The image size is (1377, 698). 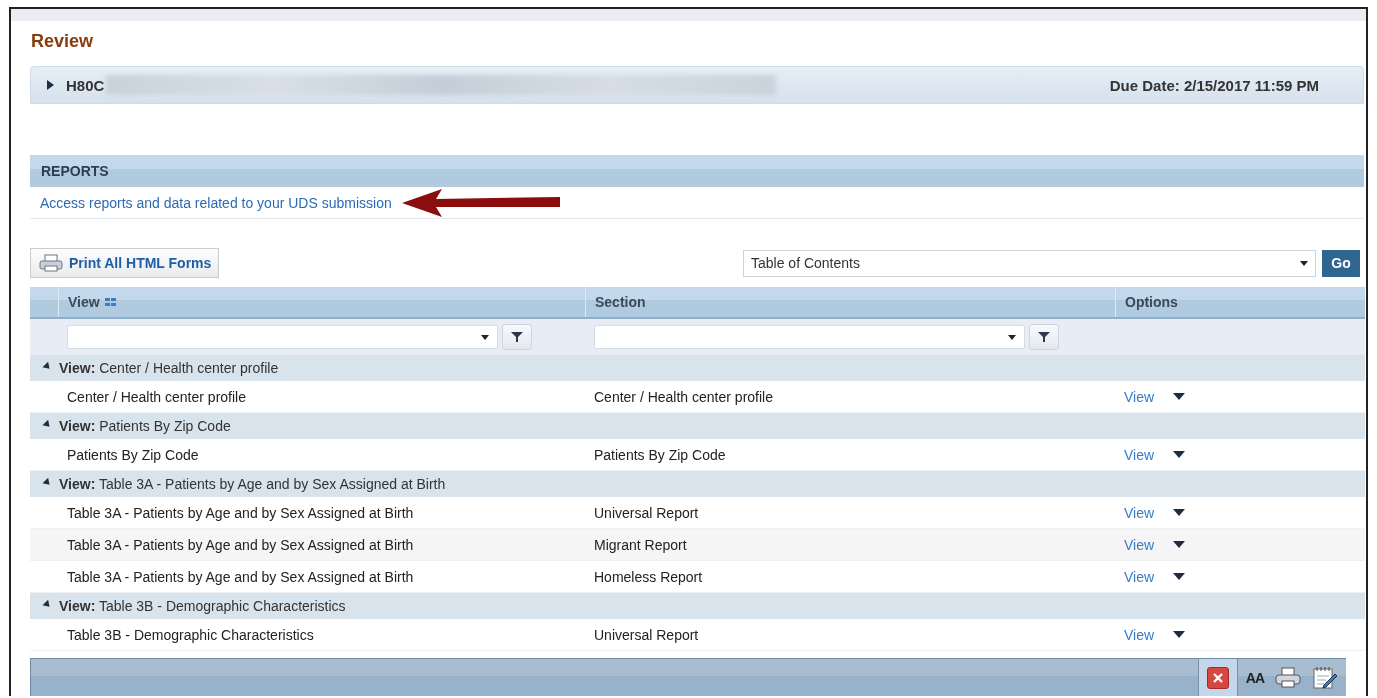 I want to click on table-cell-text: Homeless Report, so click(x=648, y=576).